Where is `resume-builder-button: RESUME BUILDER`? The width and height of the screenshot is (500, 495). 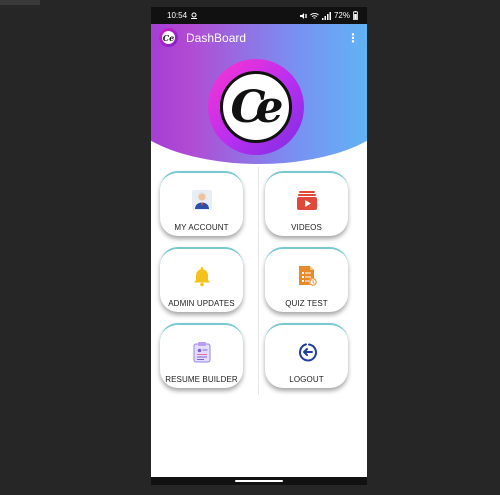 resume-builder-button: RESUME BUILDER is located at coordinates (201, 355).